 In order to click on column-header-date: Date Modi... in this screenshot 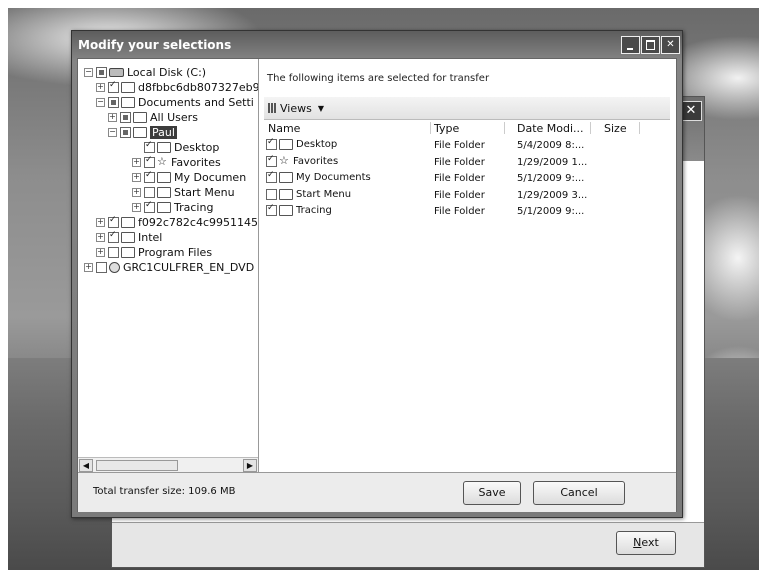, I will do `click(550, 129)`.